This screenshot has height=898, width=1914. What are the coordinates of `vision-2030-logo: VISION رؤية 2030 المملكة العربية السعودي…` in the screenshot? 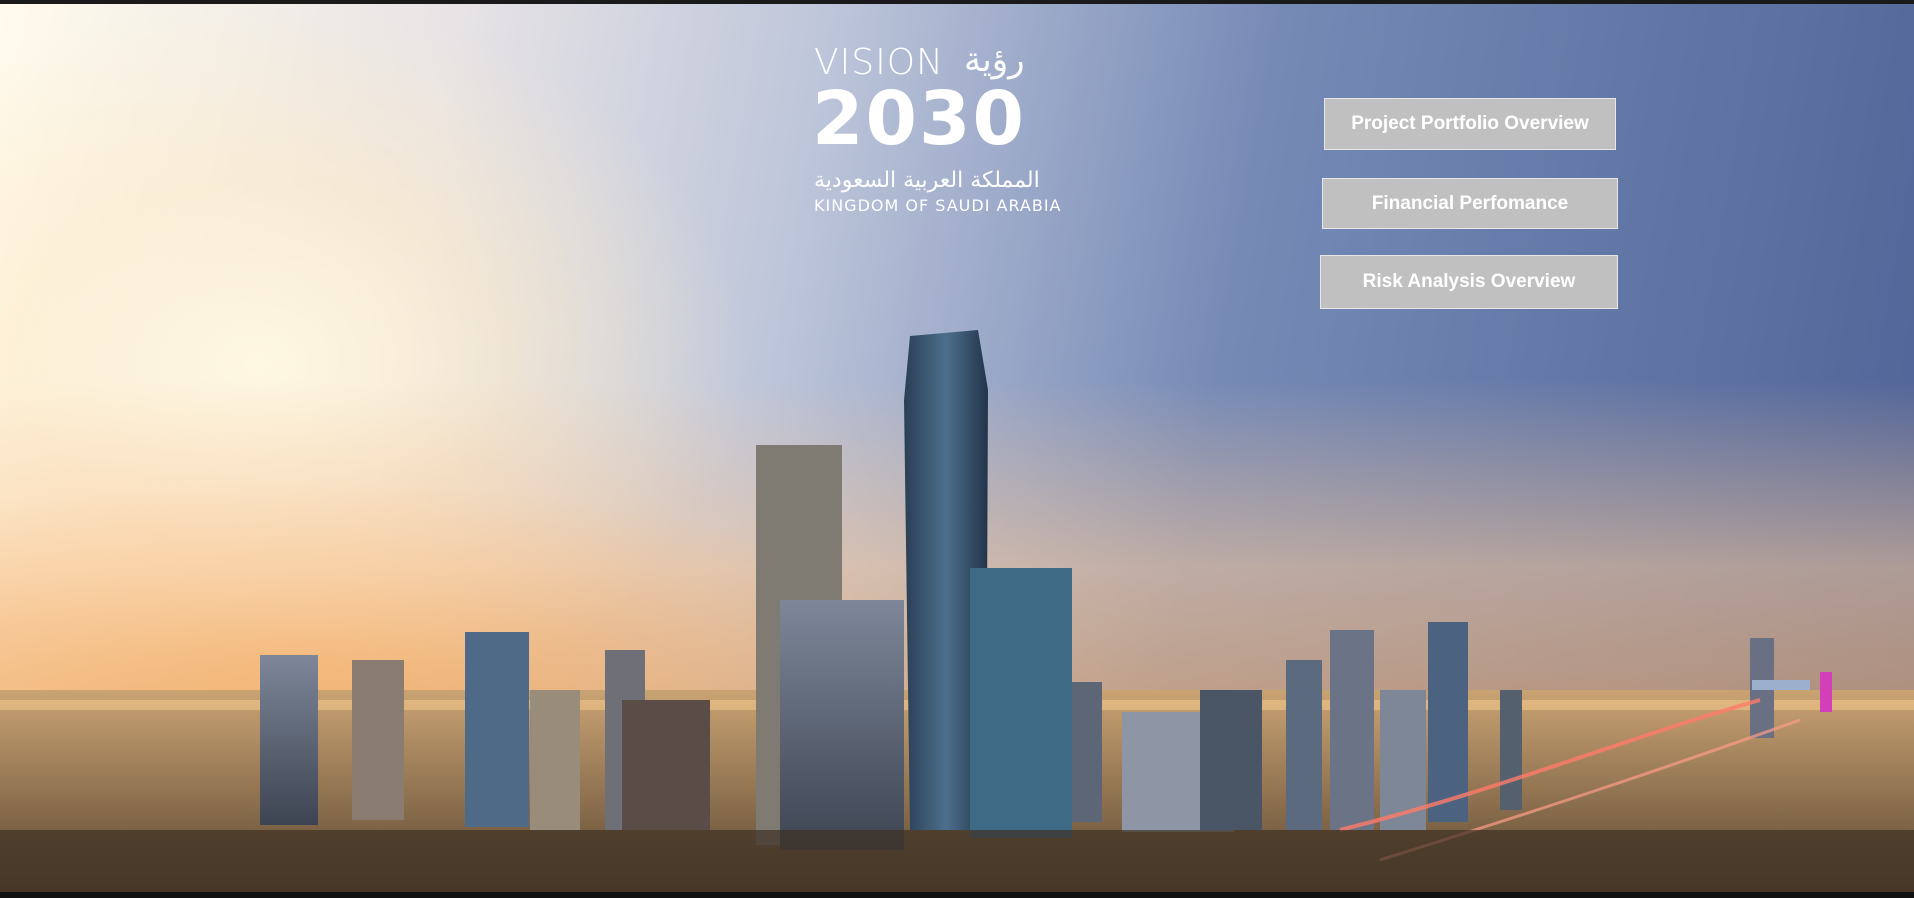 It's located at (943, 130).